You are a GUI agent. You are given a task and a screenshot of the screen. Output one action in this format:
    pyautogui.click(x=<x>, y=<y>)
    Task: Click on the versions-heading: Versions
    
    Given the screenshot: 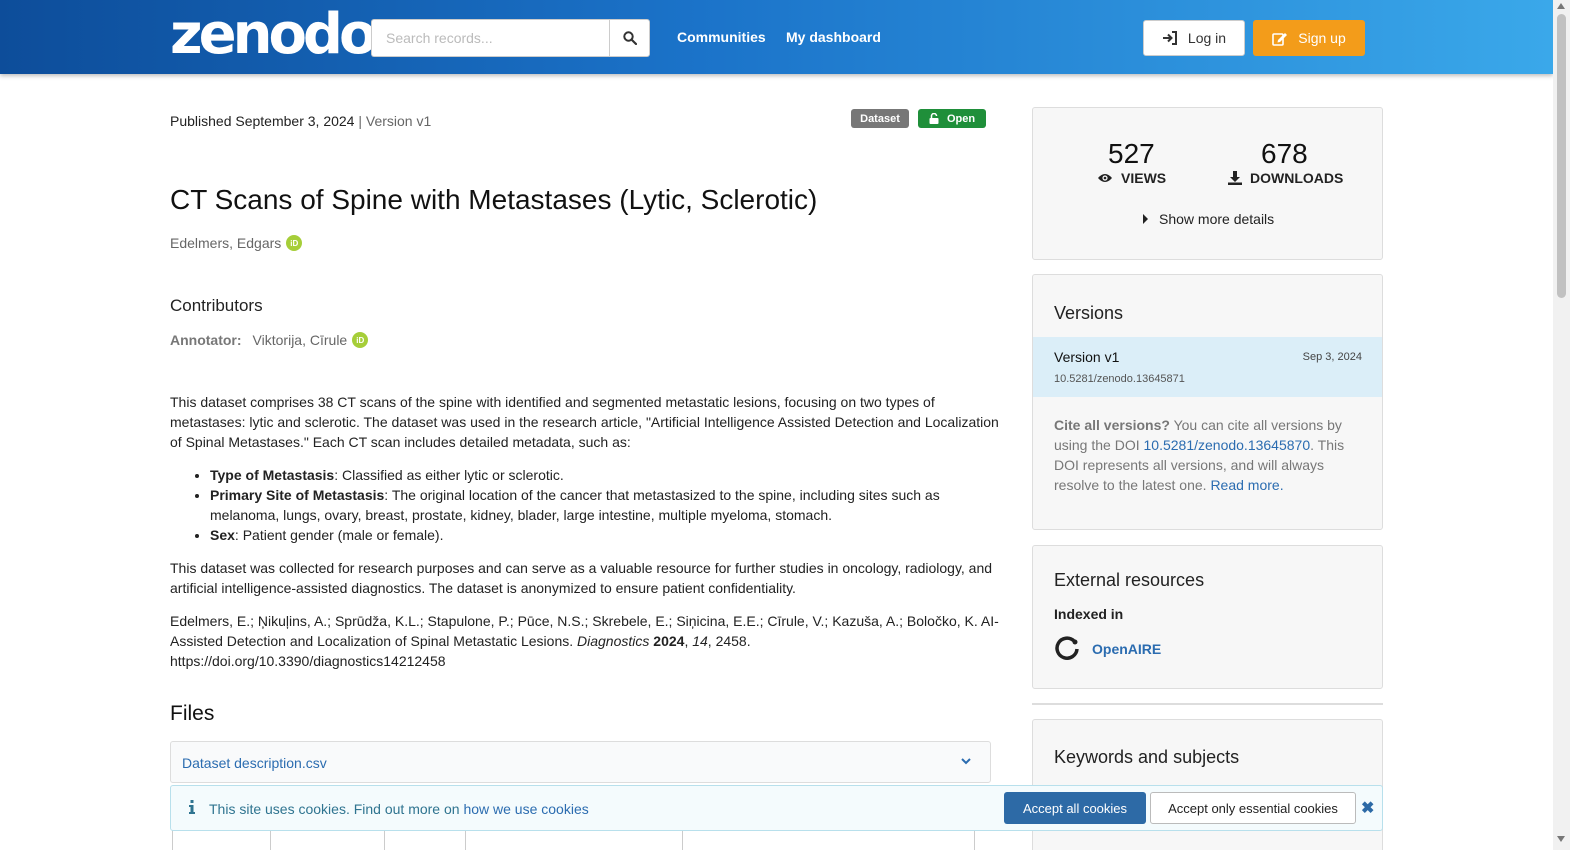 What is the action you would take?
    pyautogui.click(x=1089, y=313)
    